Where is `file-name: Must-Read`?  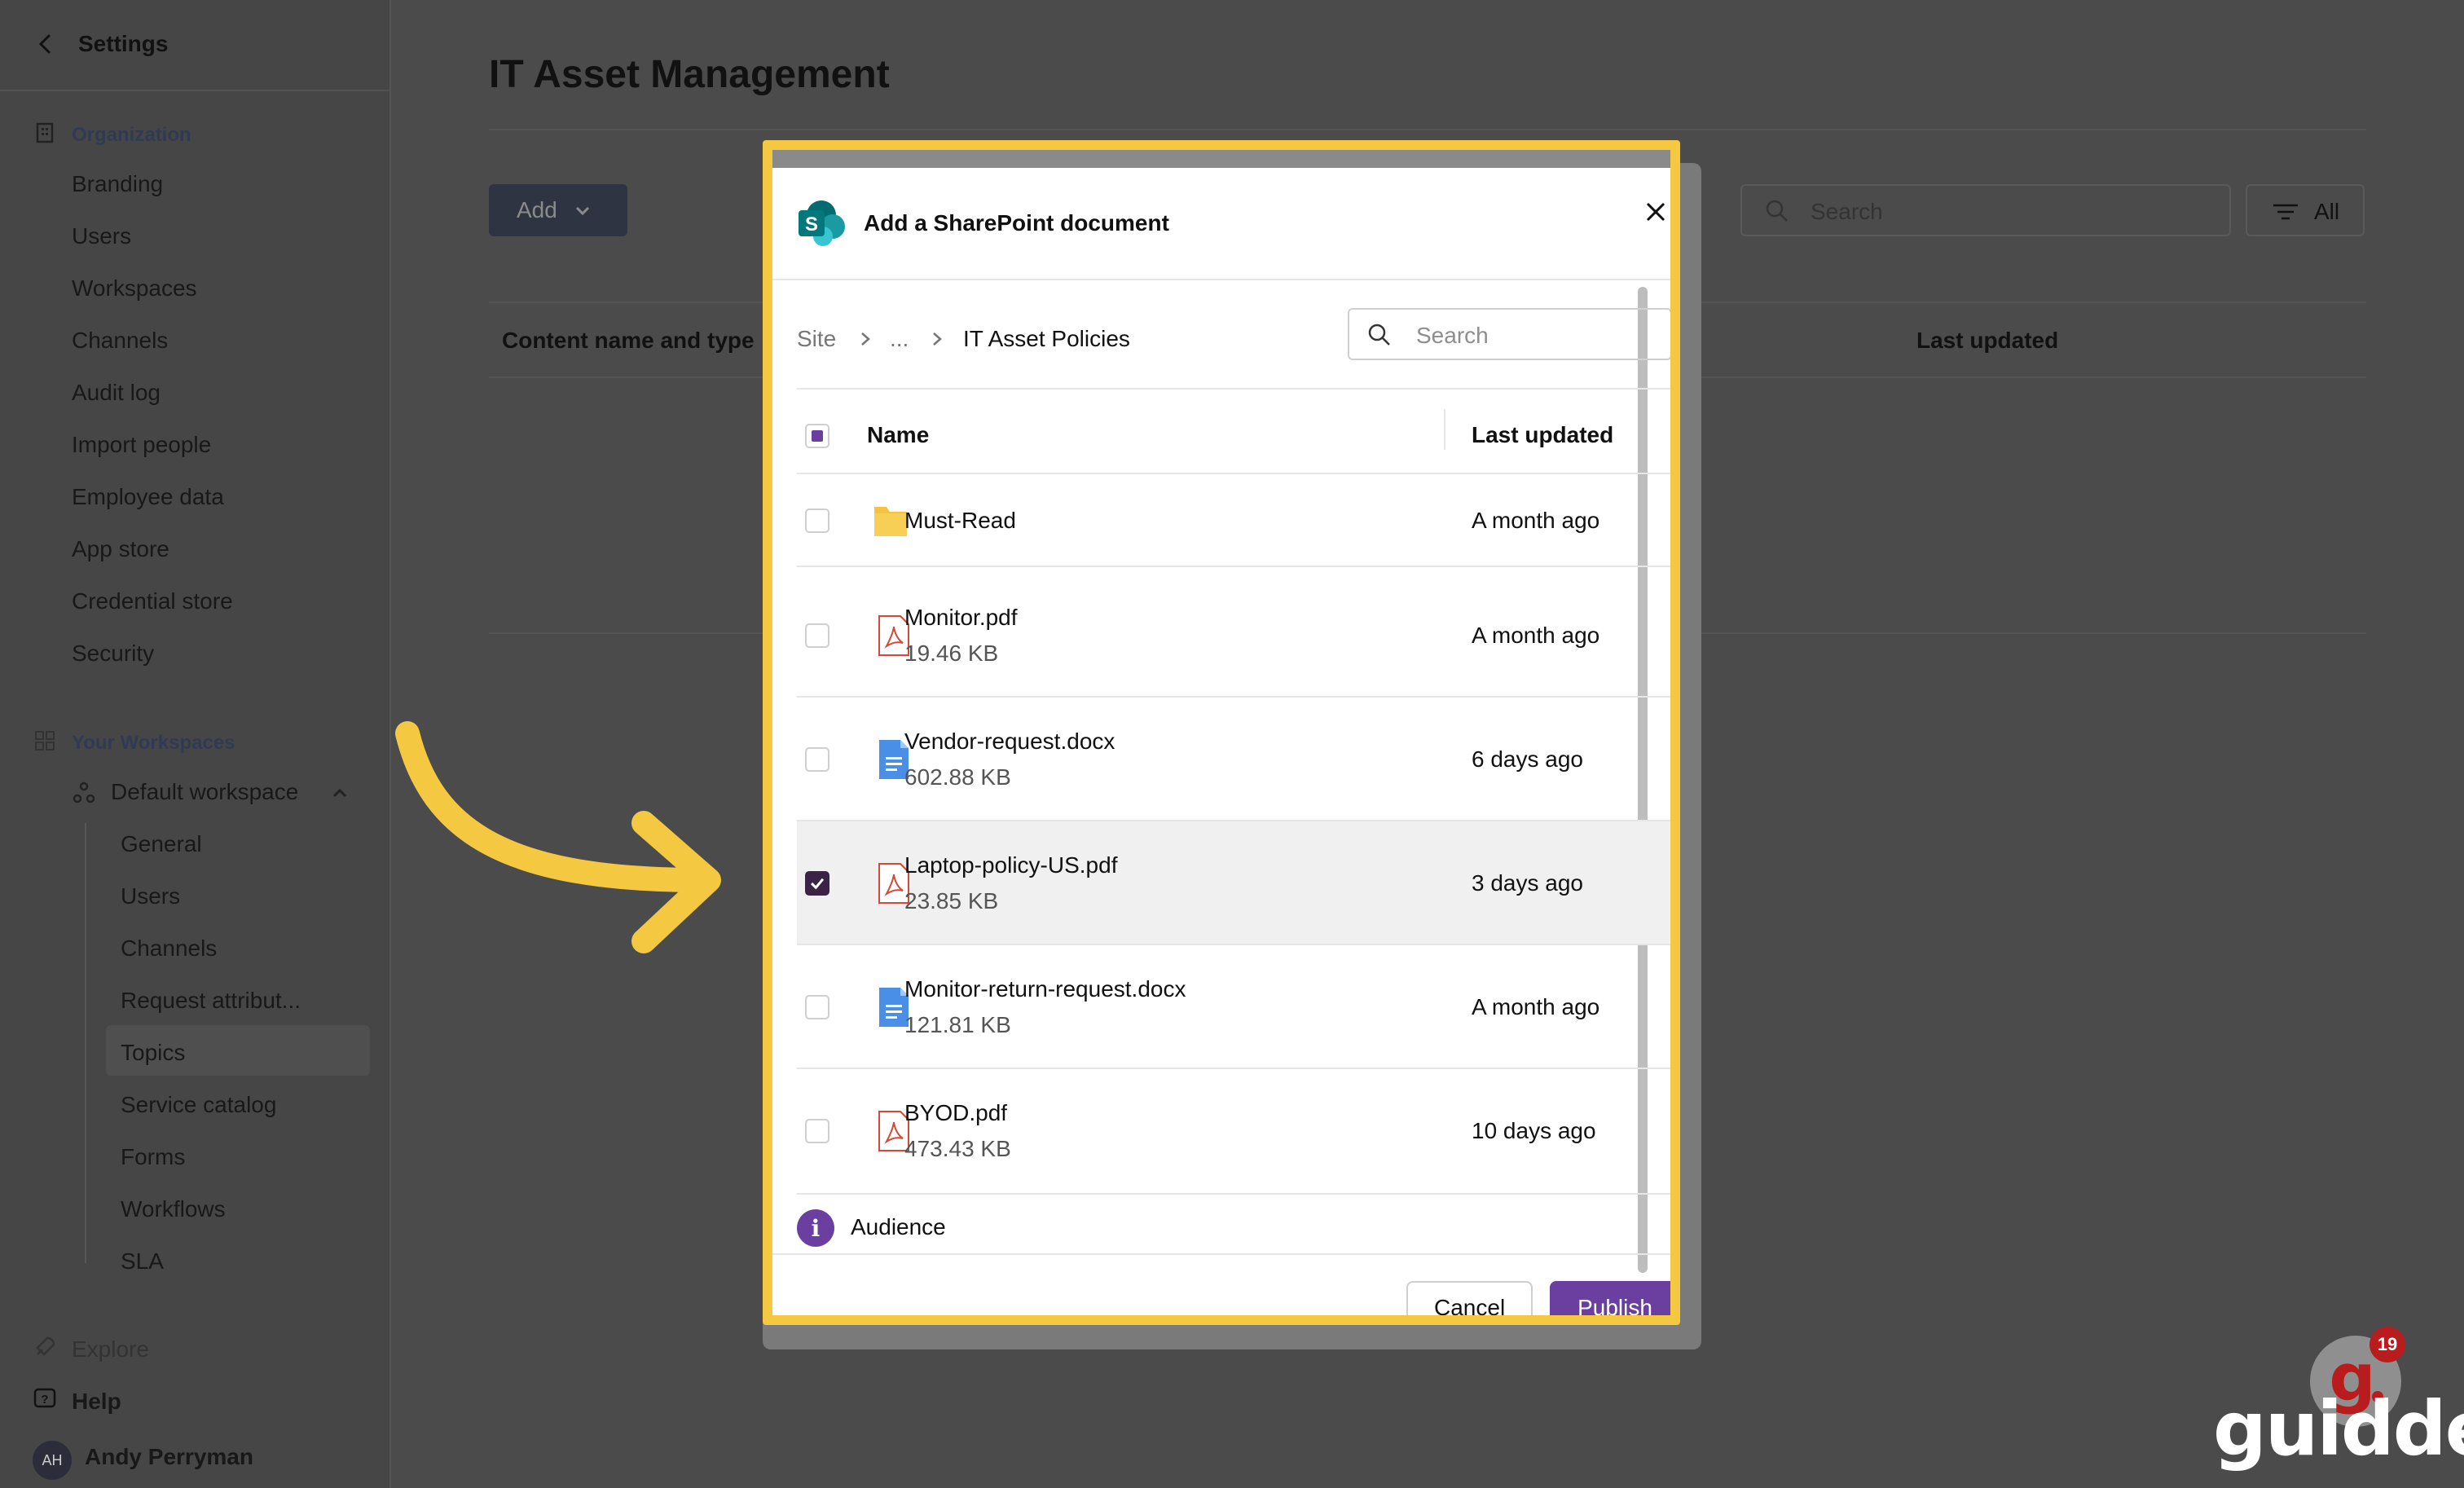
file-name: Must-Read is located at coordinates (960, 521).